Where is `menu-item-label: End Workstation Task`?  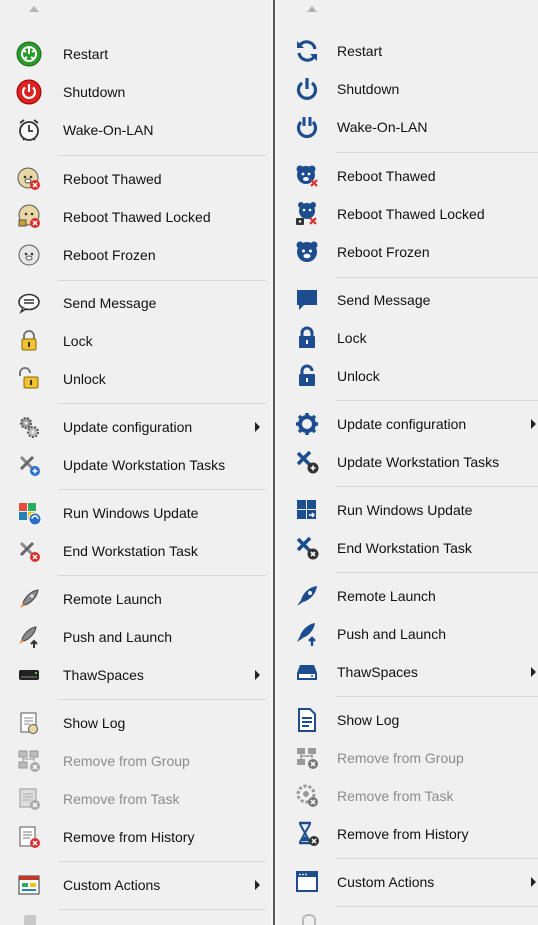
menu-item-label: End Workstation Task is located at coordinates (404, 548).